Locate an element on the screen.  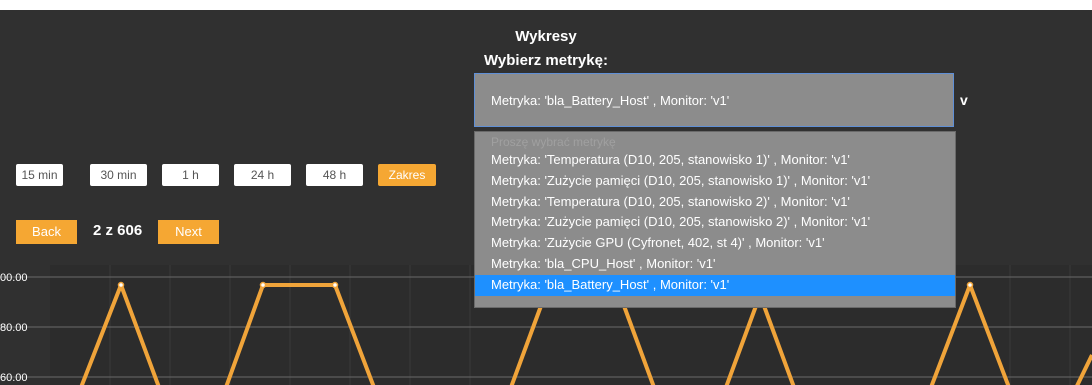
page-counter: 2 z 606 is located at coordinates (118, 230).